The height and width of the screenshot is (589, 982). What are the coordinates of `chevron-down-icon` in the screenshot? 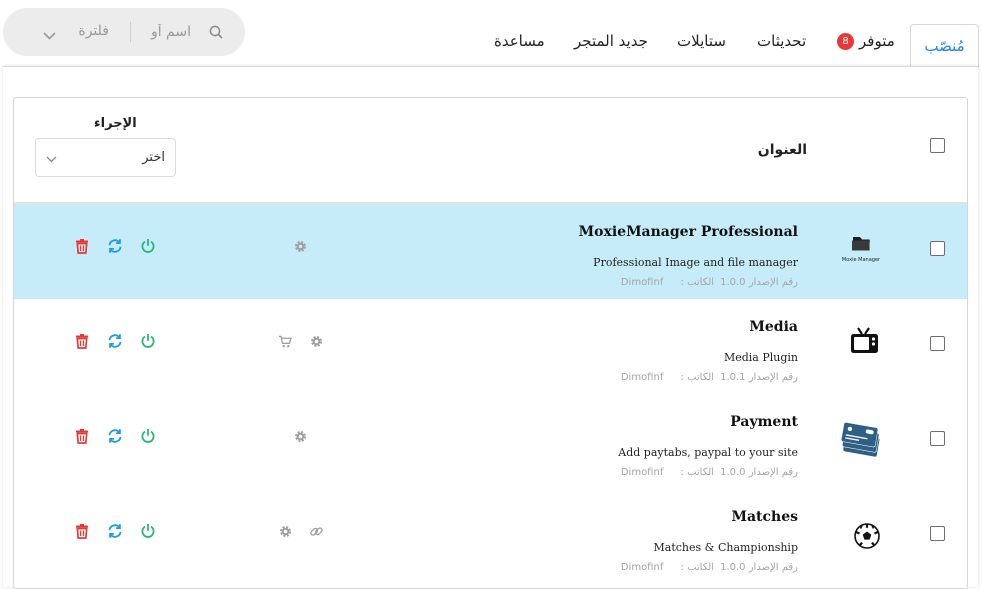 It's located at (51, 159).